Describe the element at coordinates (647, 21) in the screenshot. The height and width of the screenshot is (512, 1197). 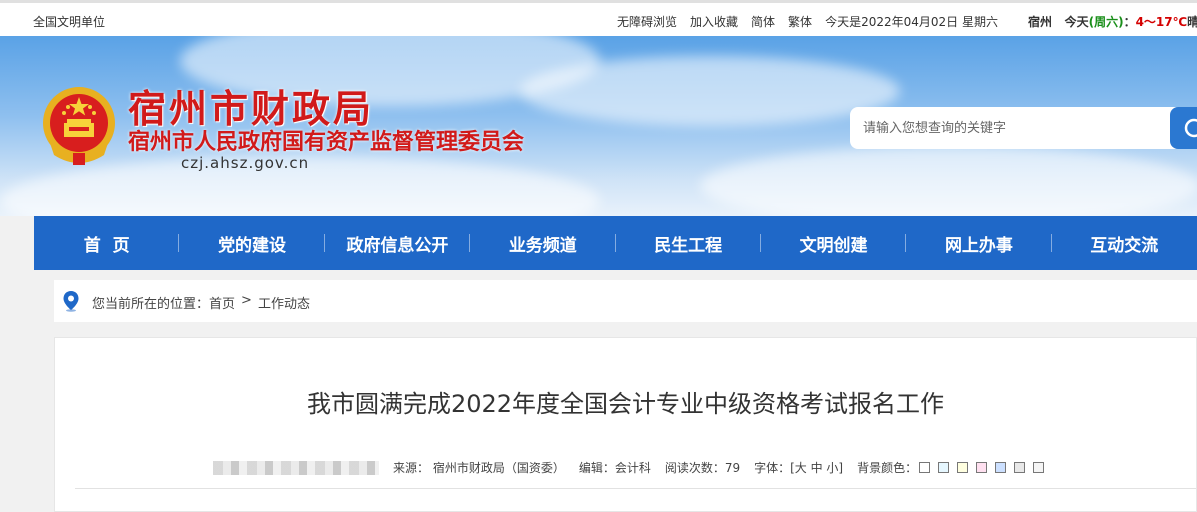
I see `accessibility-link: 无障碍浏览` at that location.